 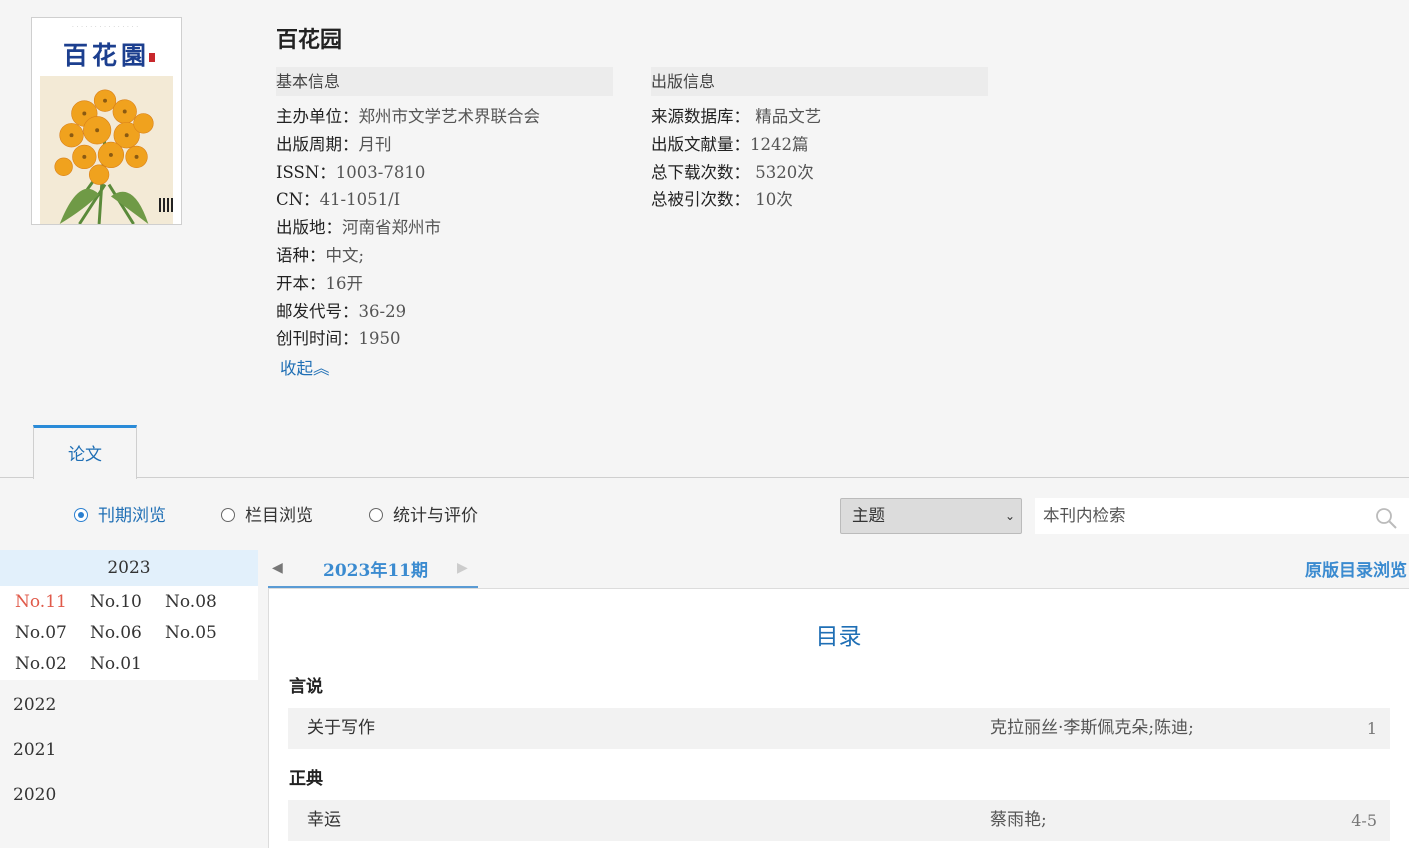 What do you see at coordinates (324, 820) in the screenshot?
I see `article-title-link: 幸运` at bounding box center [324, 820].